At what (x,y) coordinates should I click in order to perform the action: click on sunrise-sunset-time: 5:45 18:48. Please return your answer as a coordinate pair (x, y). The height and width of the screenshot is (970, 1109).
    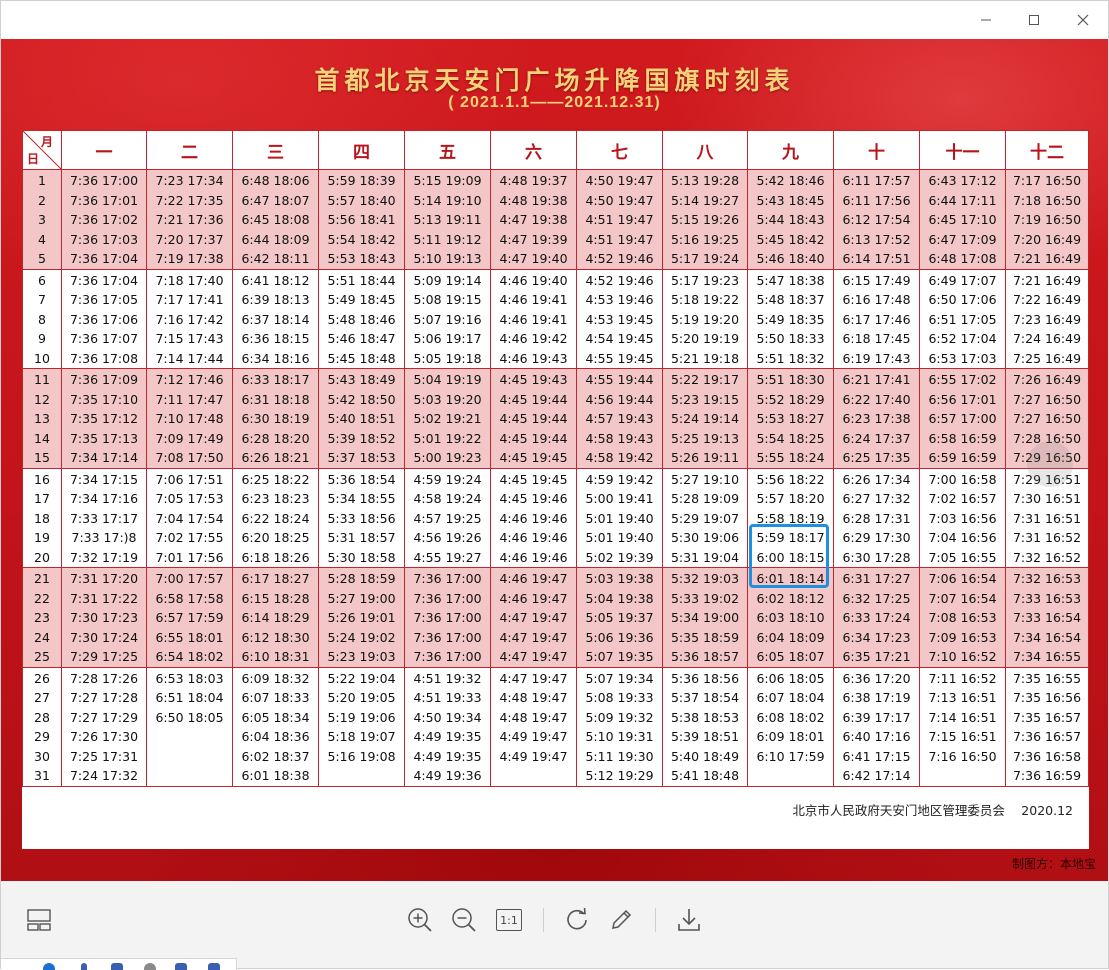
    Looking at the image, I should click on (361, 358).